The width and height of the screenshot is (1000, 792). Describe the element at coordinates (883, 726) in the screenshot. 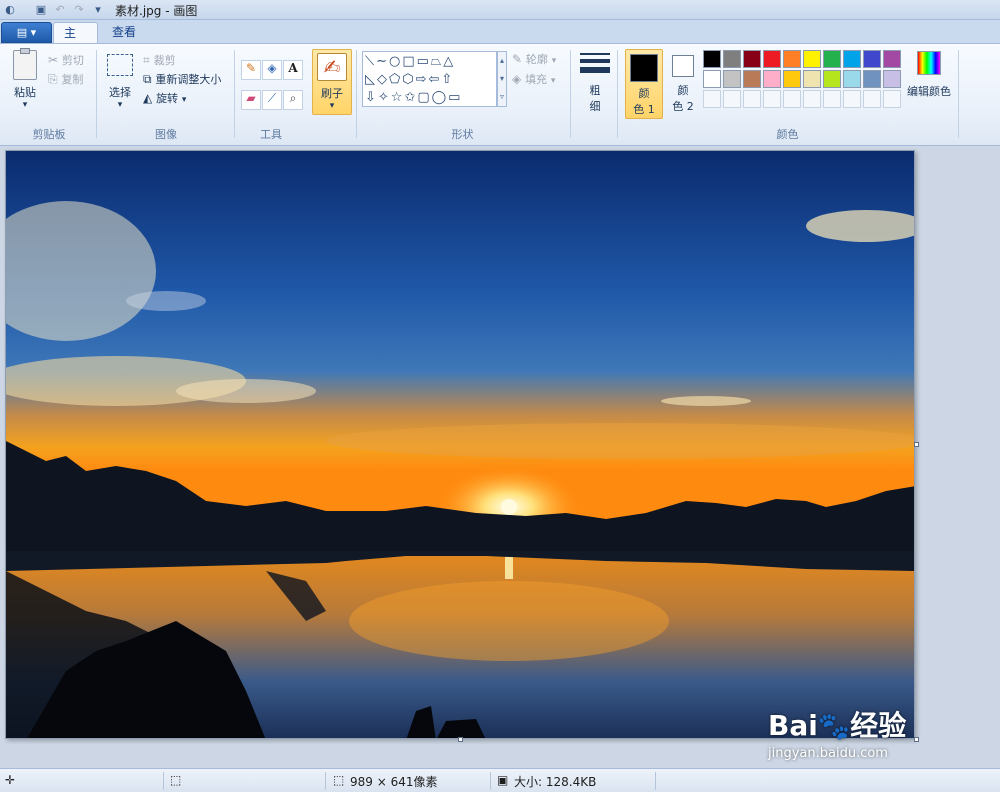

I see `baidu-jingyan-watermark: Bai🐾经验 jingyan.baidu.com` at that location.